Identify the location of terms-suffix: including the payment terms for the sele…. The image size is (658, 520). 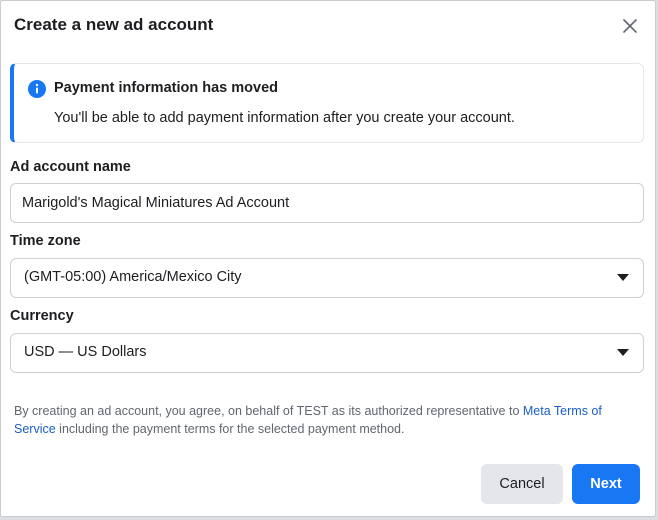
(230, 429).